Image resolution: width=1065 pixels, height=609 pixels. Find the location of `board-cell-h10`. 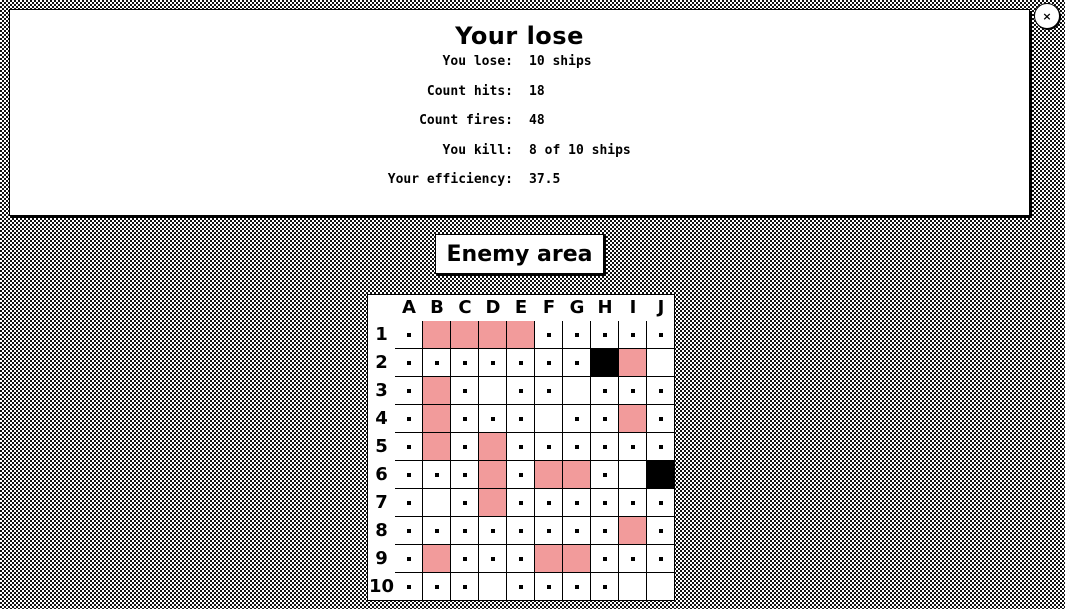

board-cell-h10 is located at coordinates (605, 587).